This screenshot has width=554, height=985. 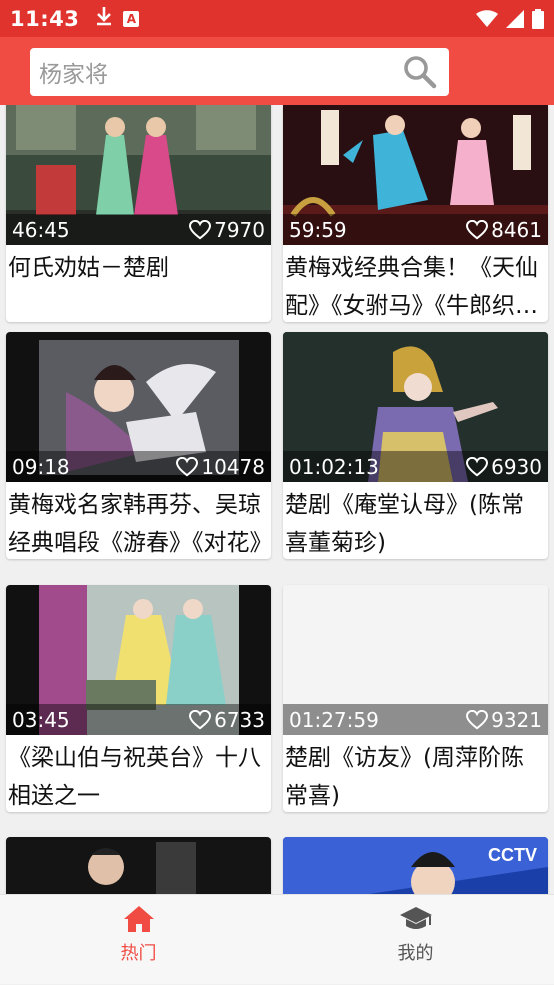 What do you see at coordinates (512, 855) in the screenshot?
I see `cctv-logo: CCTV` at bounding box center [512, 855].